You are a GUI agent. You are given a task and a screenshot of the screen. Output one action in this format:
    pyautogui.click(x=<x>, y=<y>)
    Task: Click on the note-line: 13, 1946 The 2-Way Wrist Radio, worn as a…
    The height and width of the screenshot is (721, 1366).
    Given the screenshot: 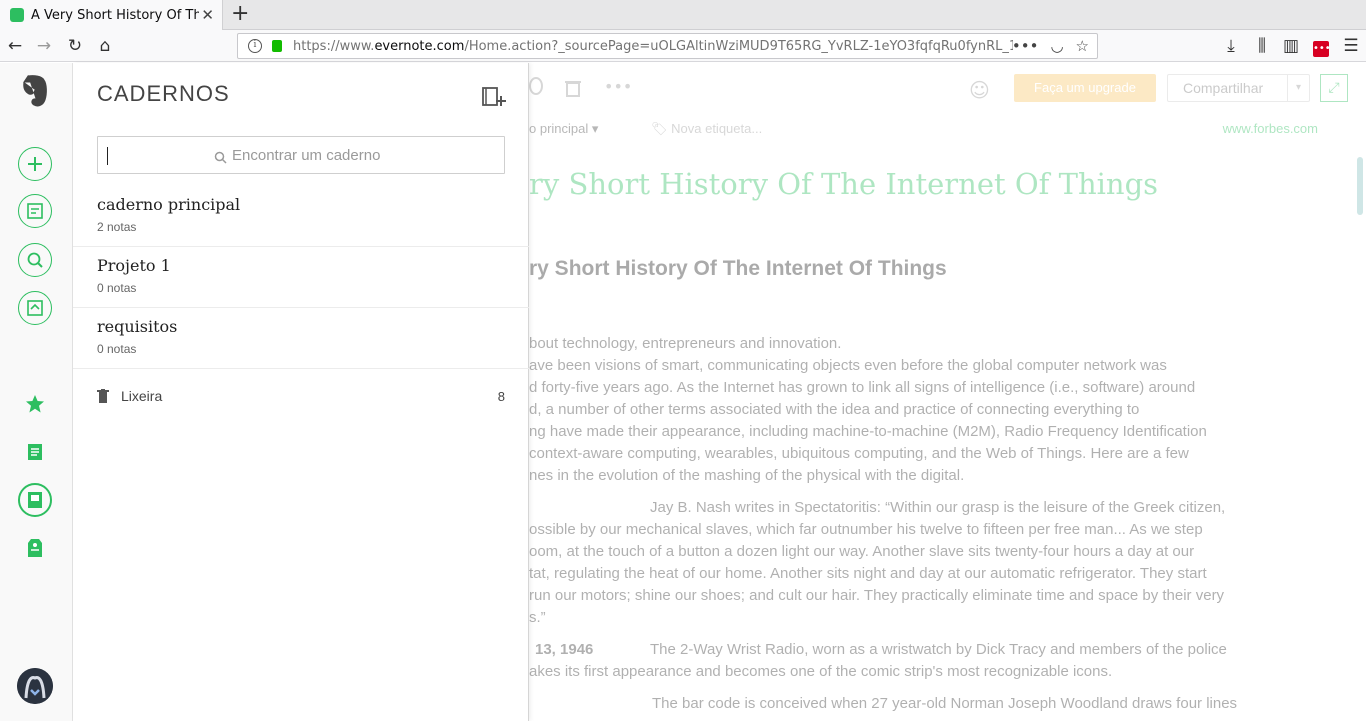 What is the action you would take?
    pyautogui.click(x=919, y=650)
    